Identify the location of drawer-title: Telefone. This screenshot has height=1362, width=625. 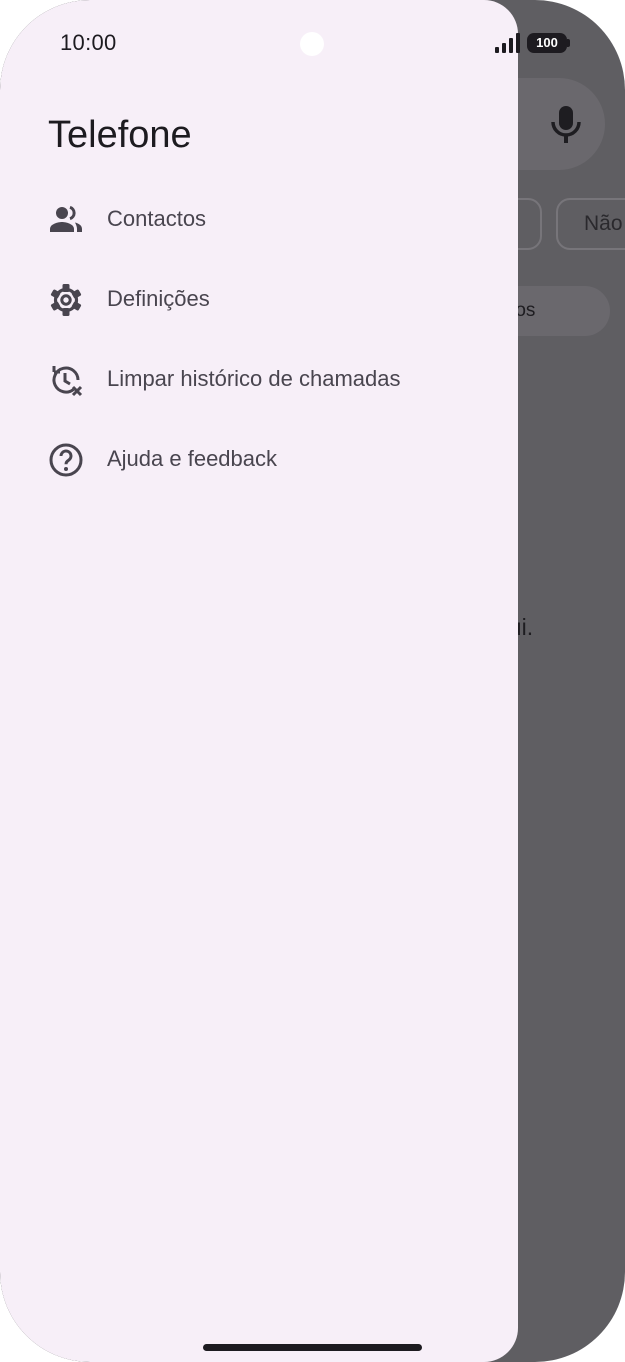
(120, 135).